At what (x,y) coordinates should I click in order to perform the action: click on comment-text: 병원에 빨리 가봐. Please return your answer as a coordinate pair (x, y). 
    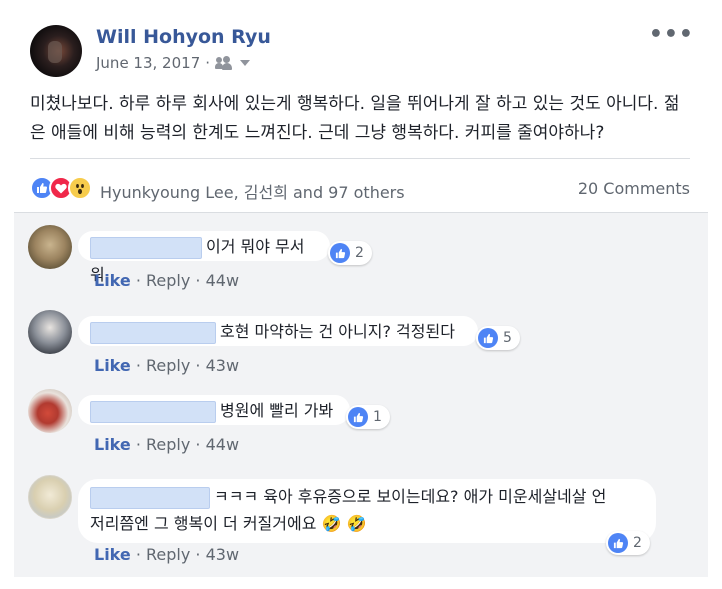
    Looking at the image, I should click on (277, 410).